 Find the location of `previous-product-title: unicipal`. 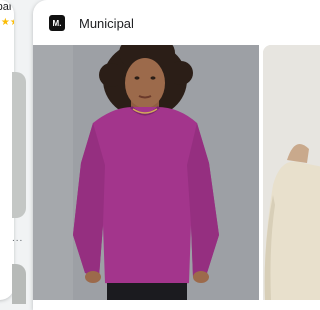

previous-product-title: unicipal is located at coordinates (6, 7).